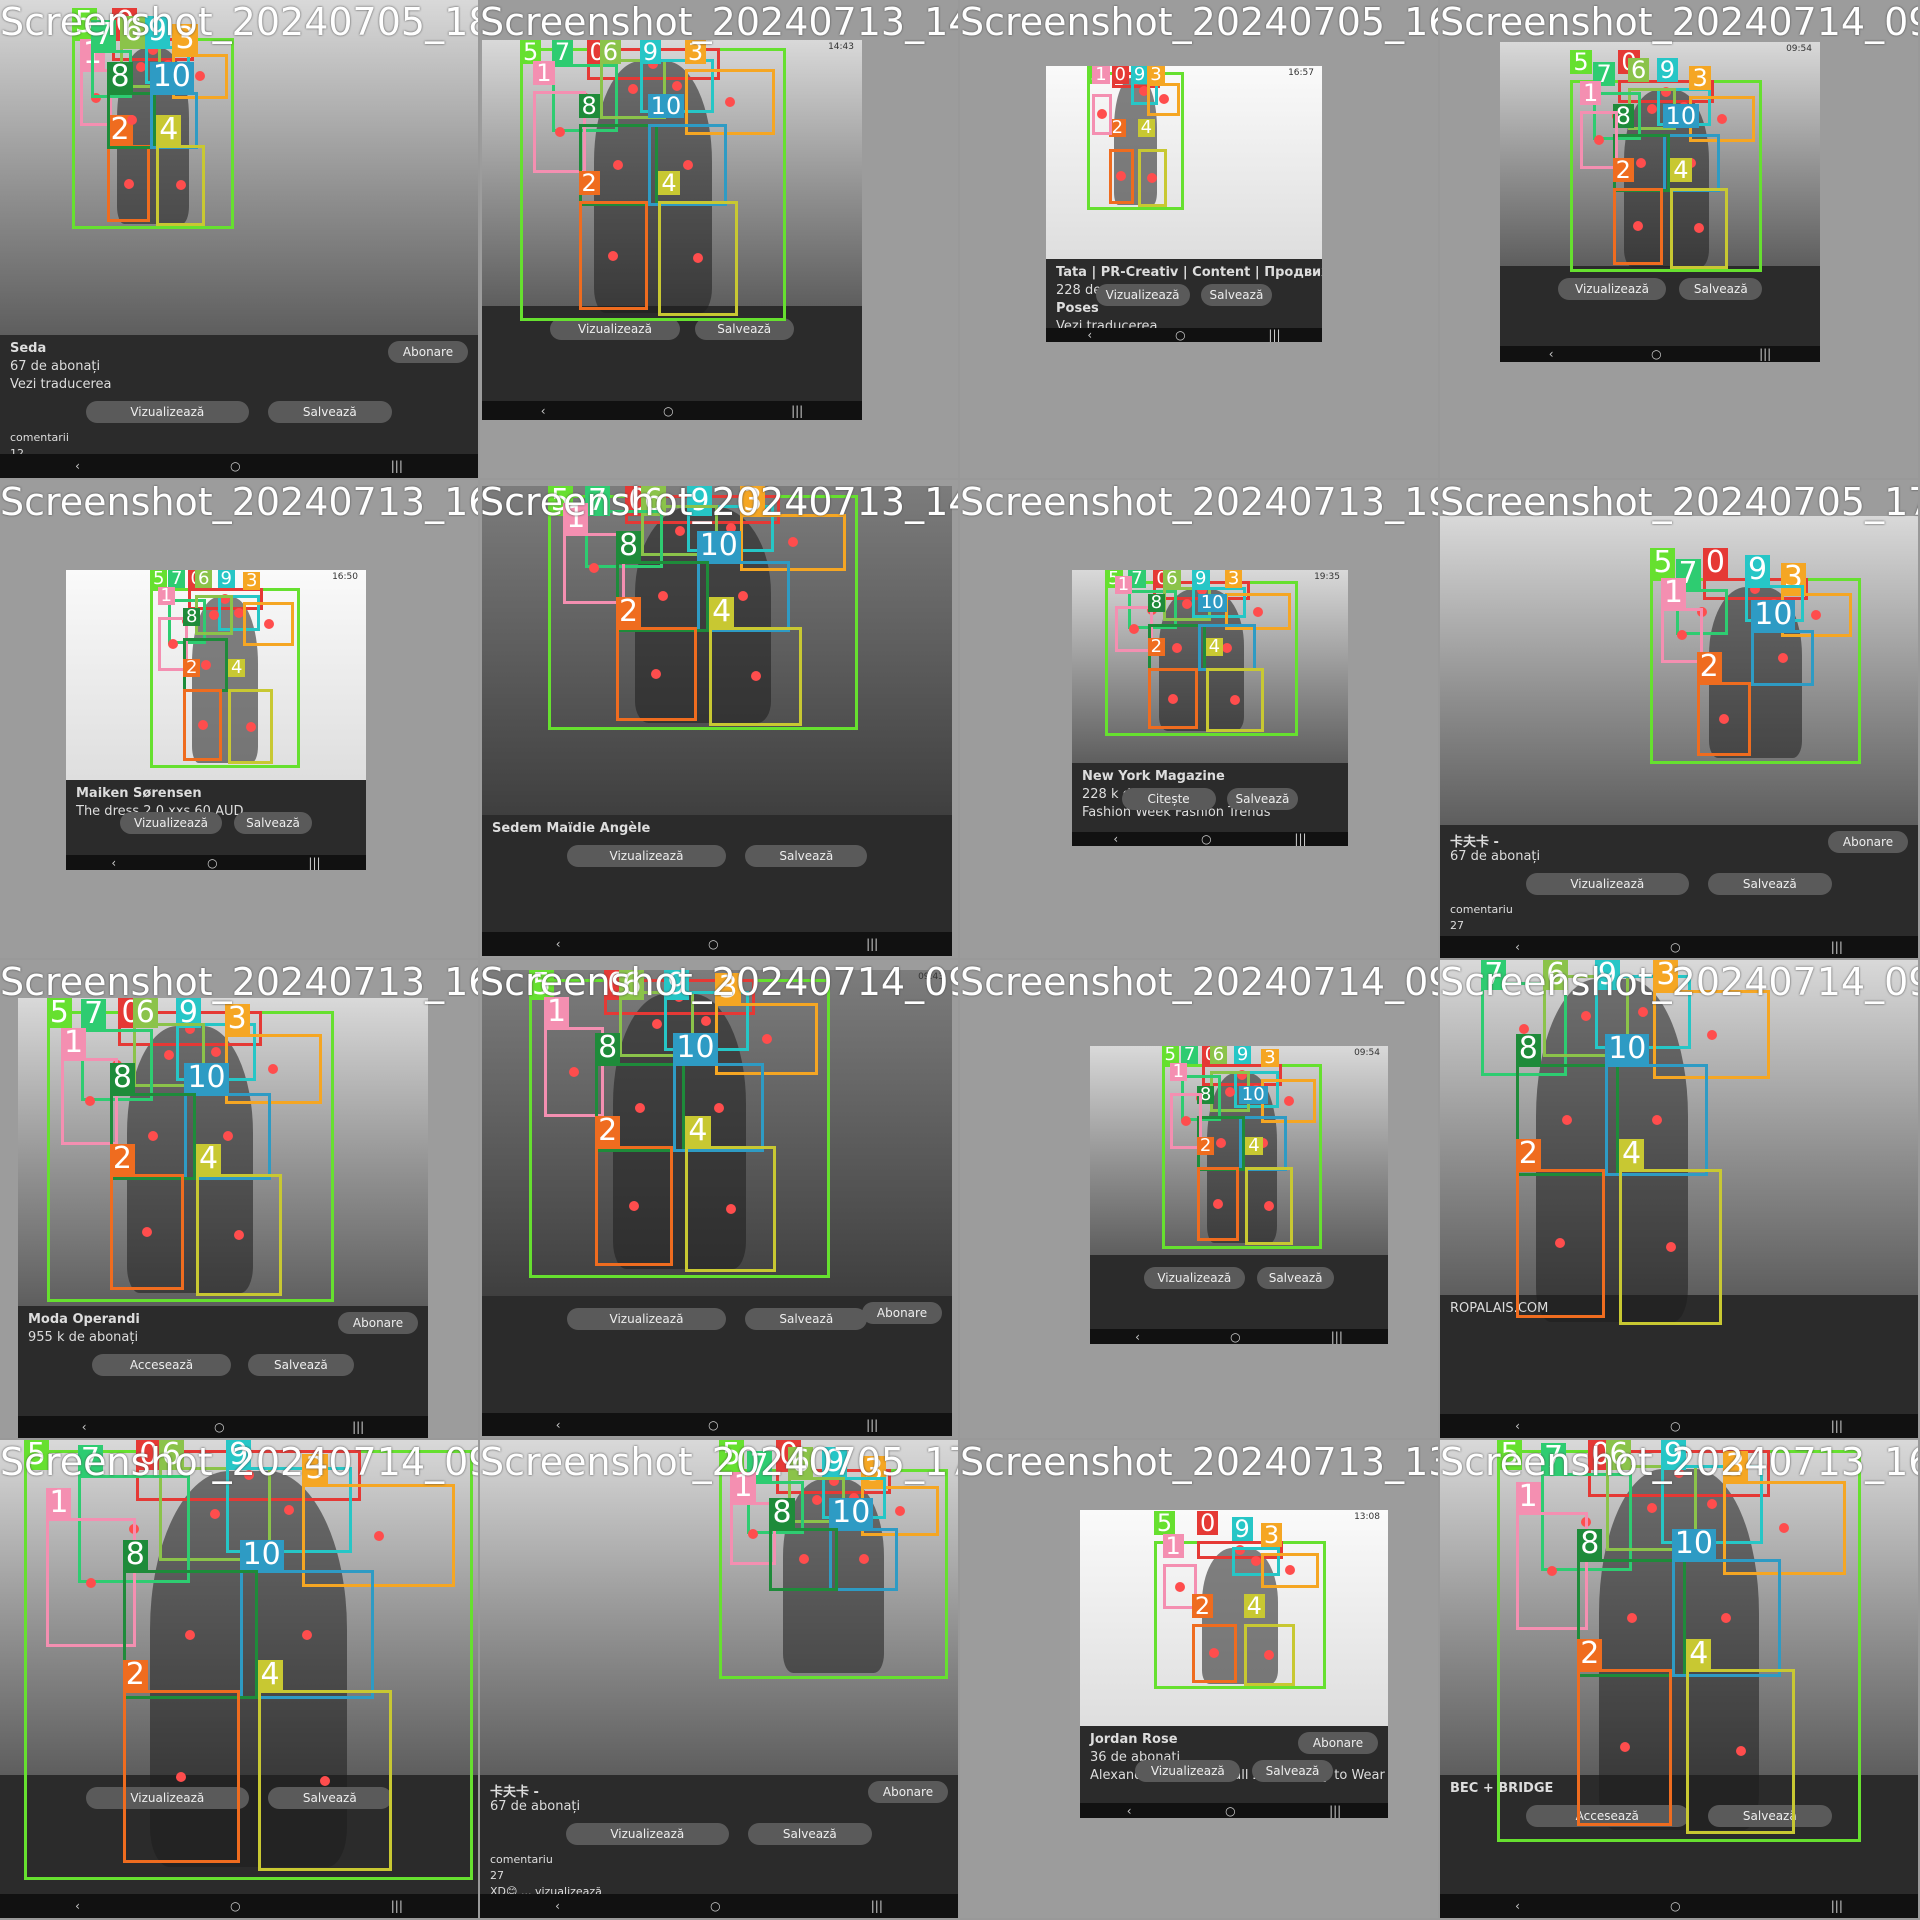 The image size is (1920, 1920). I want to click on view-button: Accesează, so click(161, 1365).